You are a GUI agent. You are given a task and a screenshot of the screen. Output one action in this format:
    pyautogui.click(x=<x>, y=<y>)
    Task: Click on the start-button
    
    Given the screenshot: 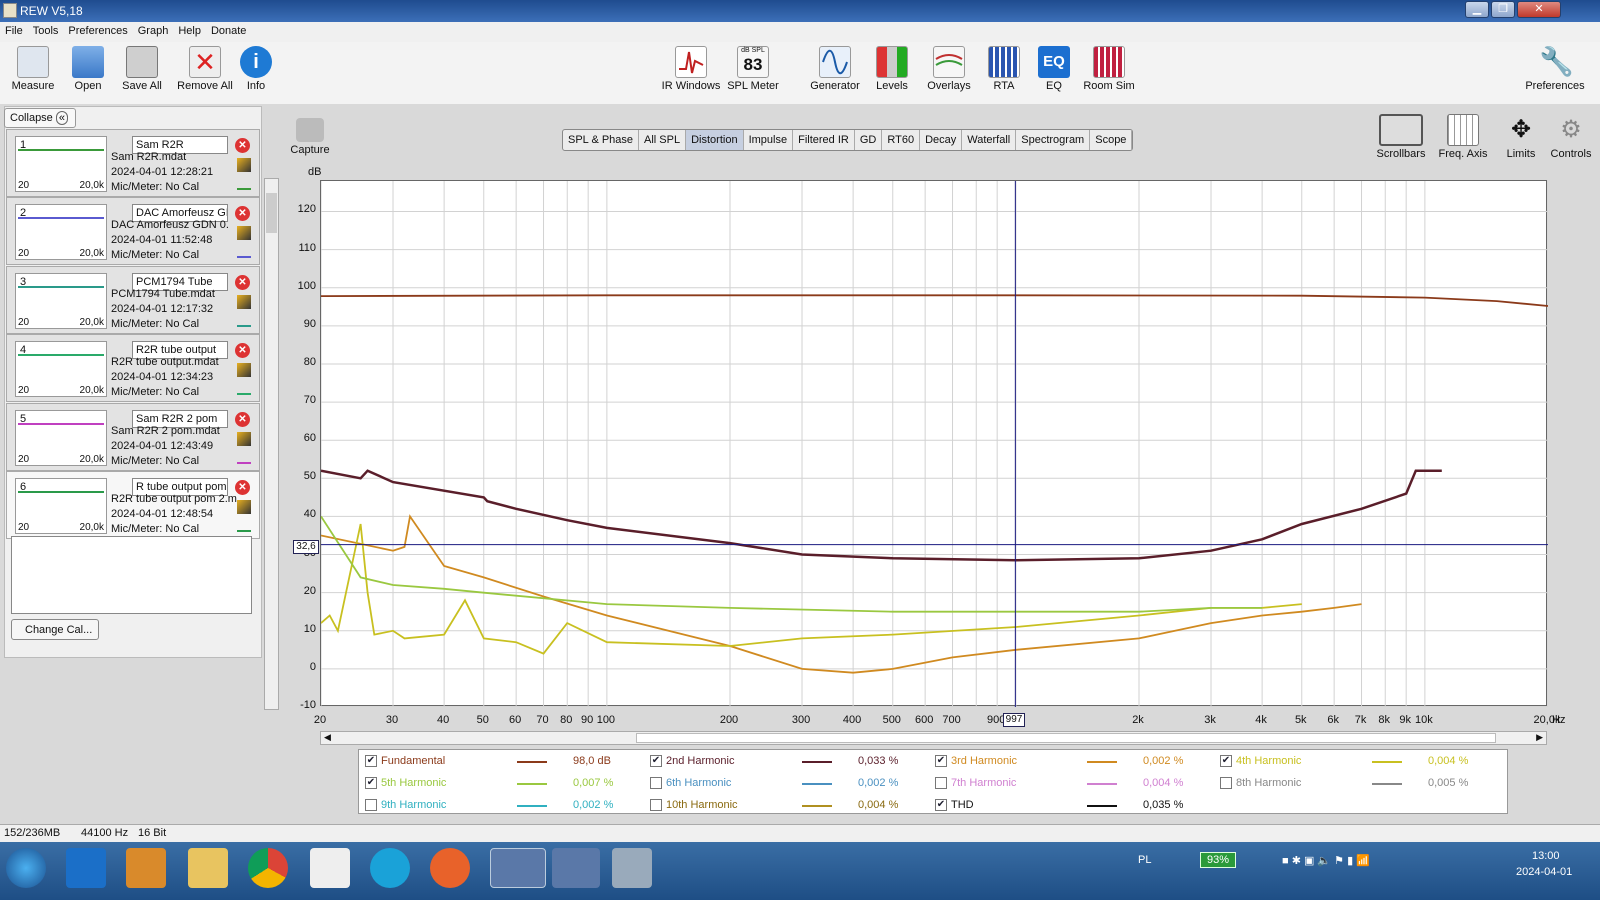 What is the action you would take?
    pyautogui.click(x=26, y=868)
    